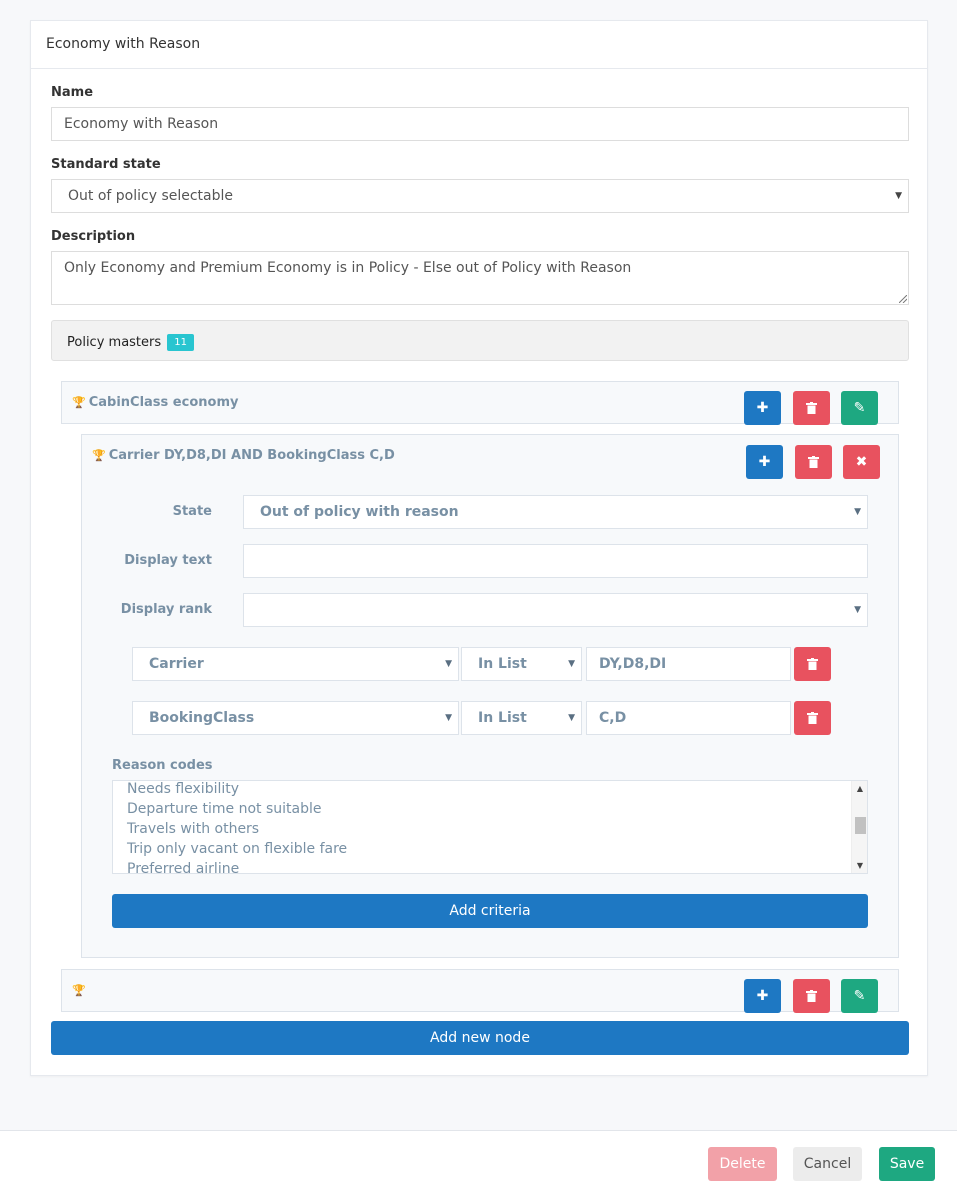 The width and height of the screenshot is (957, 1193). What do you see at coordinates (72, 92) in the screenshot?
I see `name-label: Name` at bounding box center [72, 92].